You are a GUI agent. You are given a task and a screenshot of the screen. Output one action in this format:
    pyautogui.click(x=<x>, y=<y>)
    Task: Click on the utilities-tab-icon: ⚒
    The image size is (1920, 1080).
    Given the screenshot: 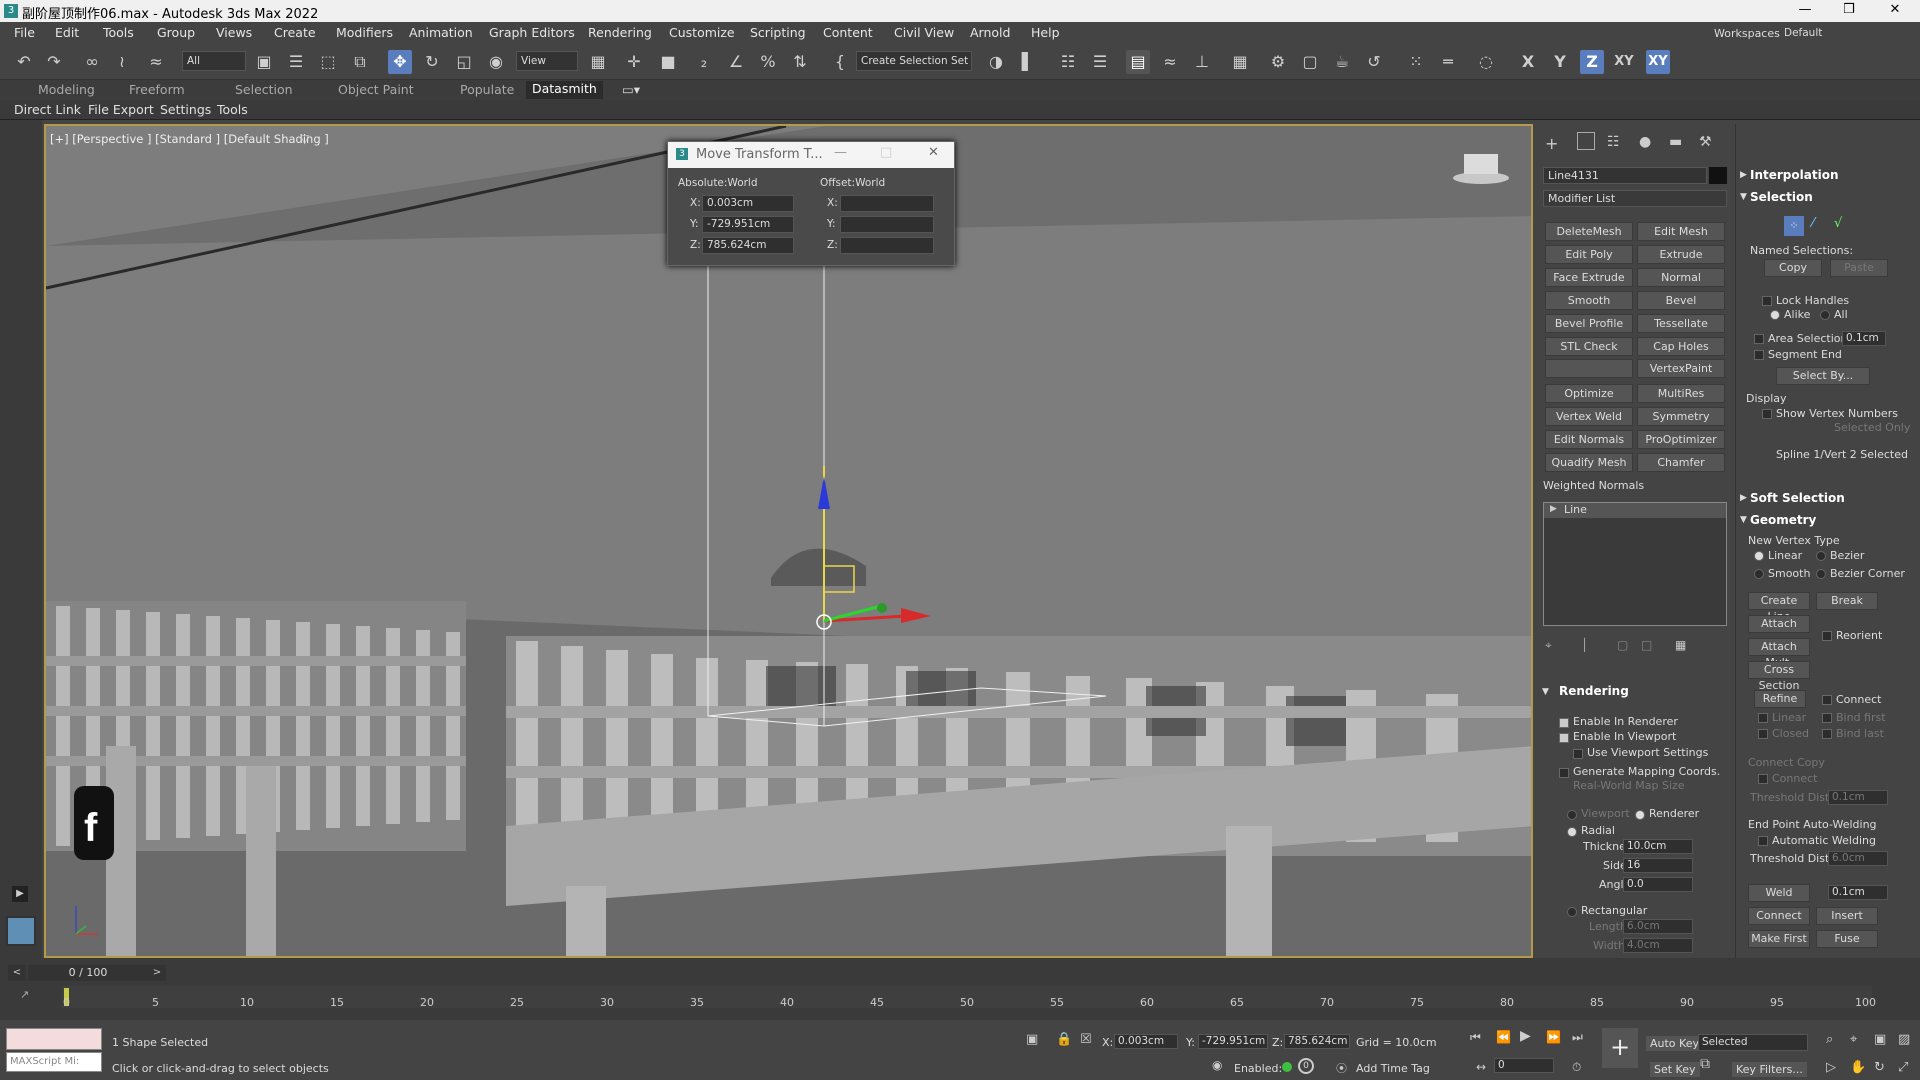 What is the action you would take?
    pyautogui.click(x=1705, y=142)
    